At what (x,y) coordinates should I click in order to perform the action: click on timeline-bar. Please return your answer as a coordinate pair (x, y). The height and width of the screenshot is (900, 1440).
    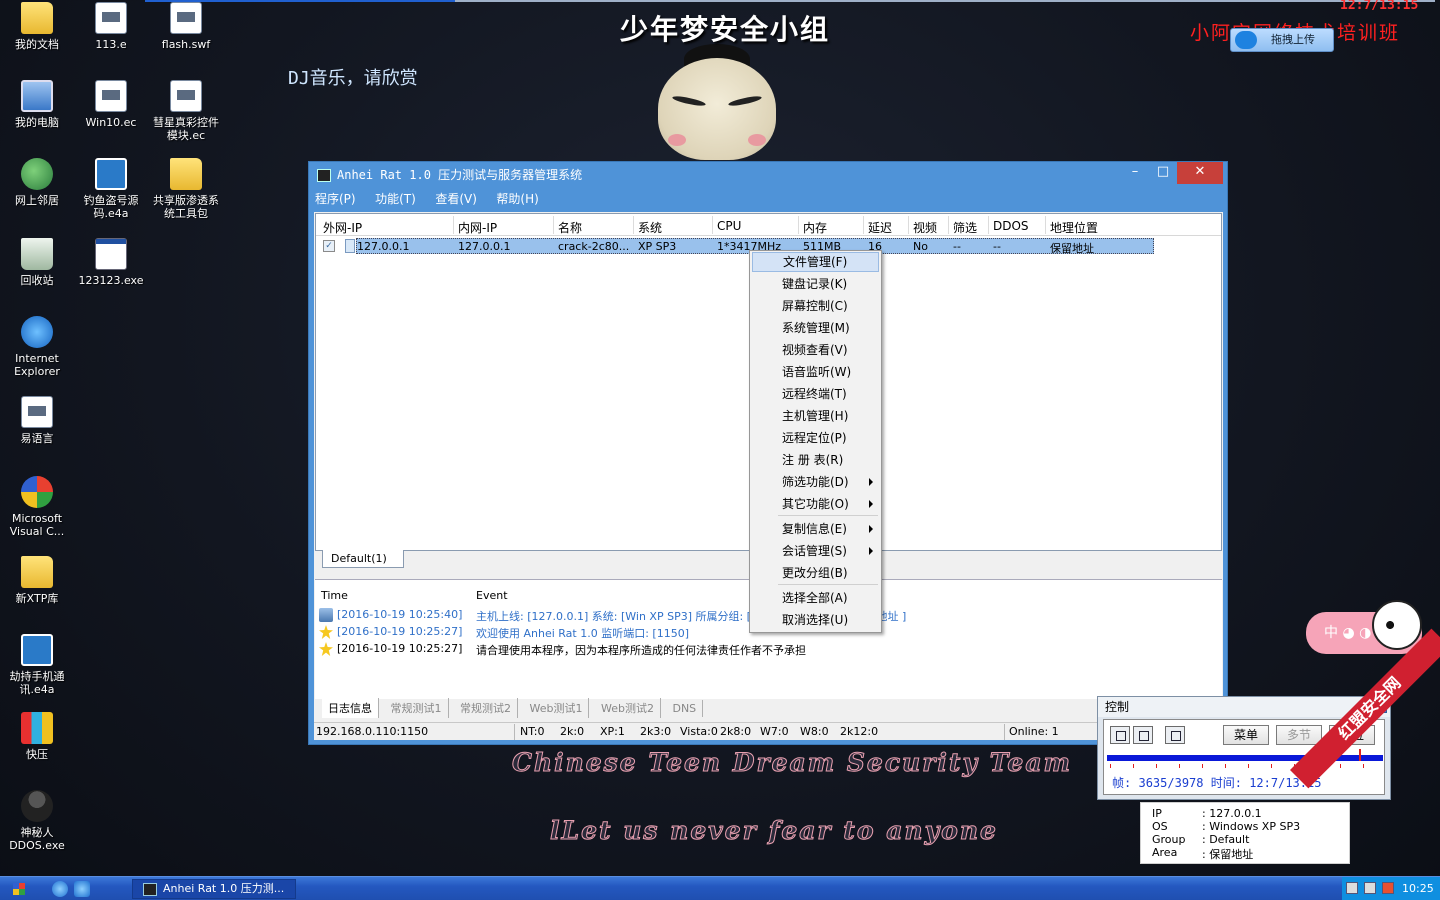
    Looking at the image, I should click on (1245, 758).